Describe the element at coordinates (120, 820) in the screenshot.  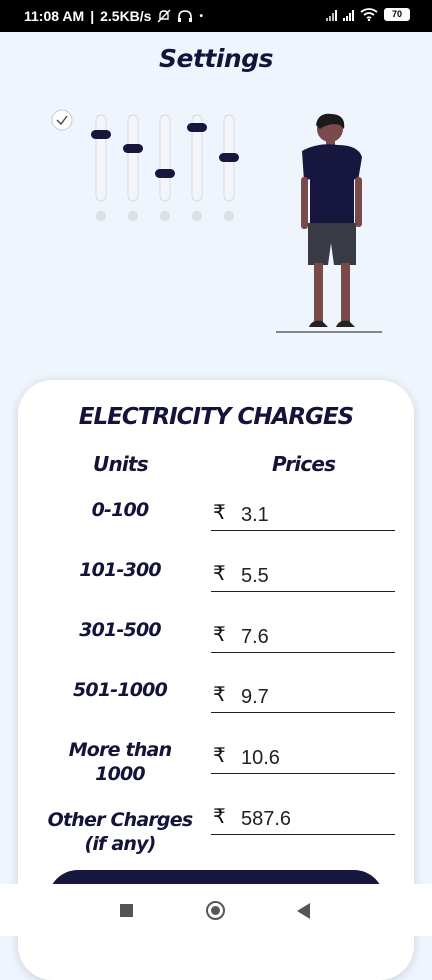
I see `units-label-line1: Other Charges` at that location.